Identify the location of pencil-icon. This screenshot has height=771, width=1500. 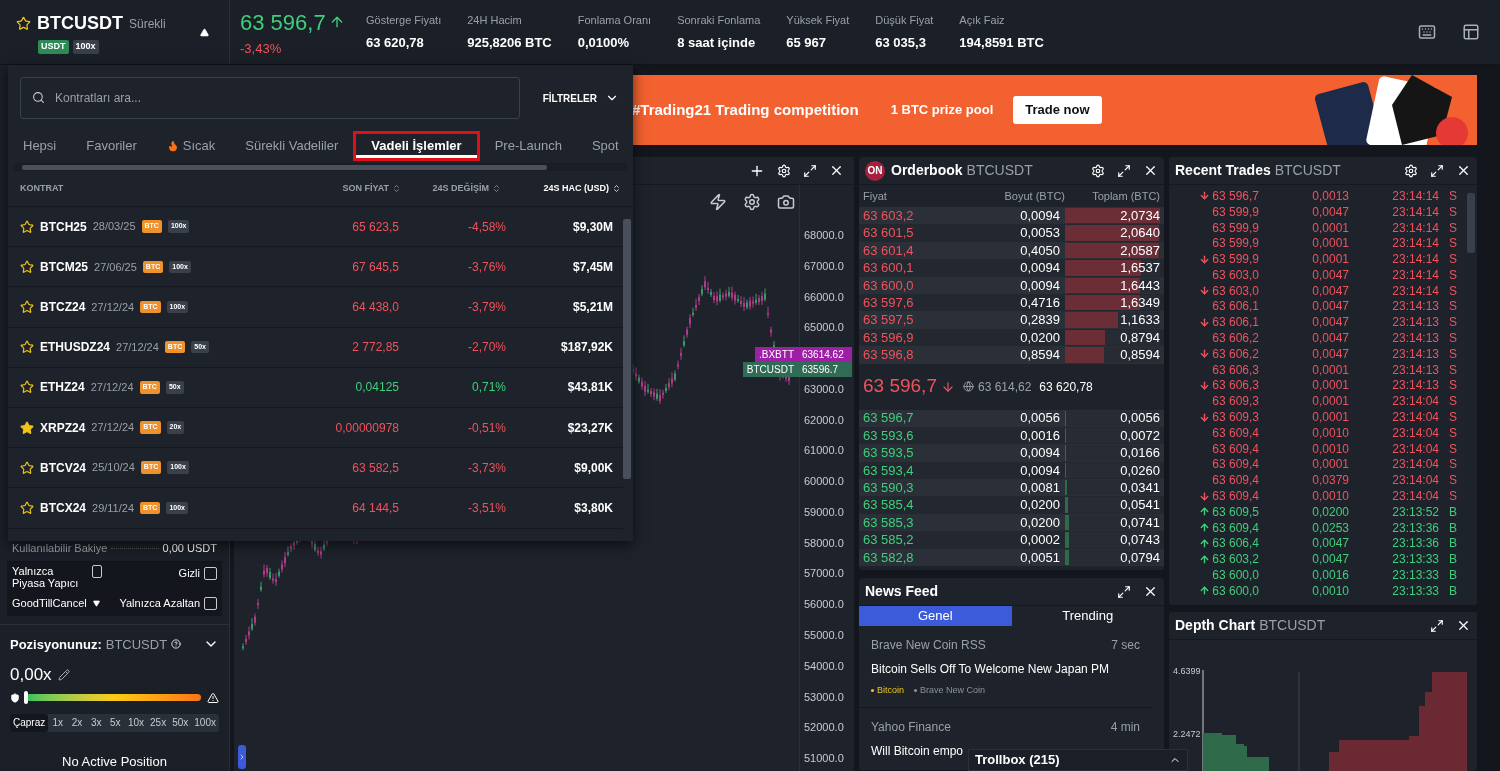
(63, 674).